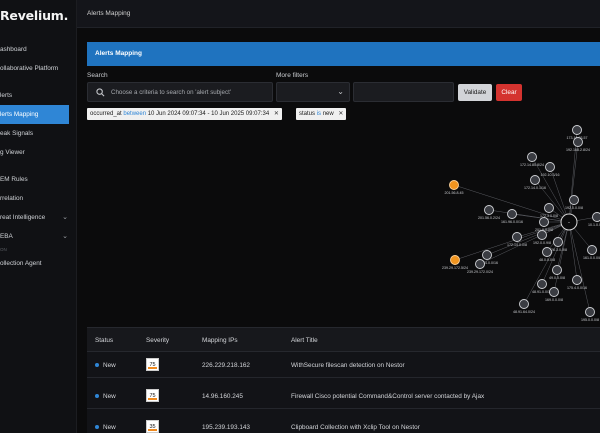  What do you see at coordinates (532, 165) in the screenshot?
I see `graph-node-label: 172.14.85.8/24` at bounding box center [532, 165].